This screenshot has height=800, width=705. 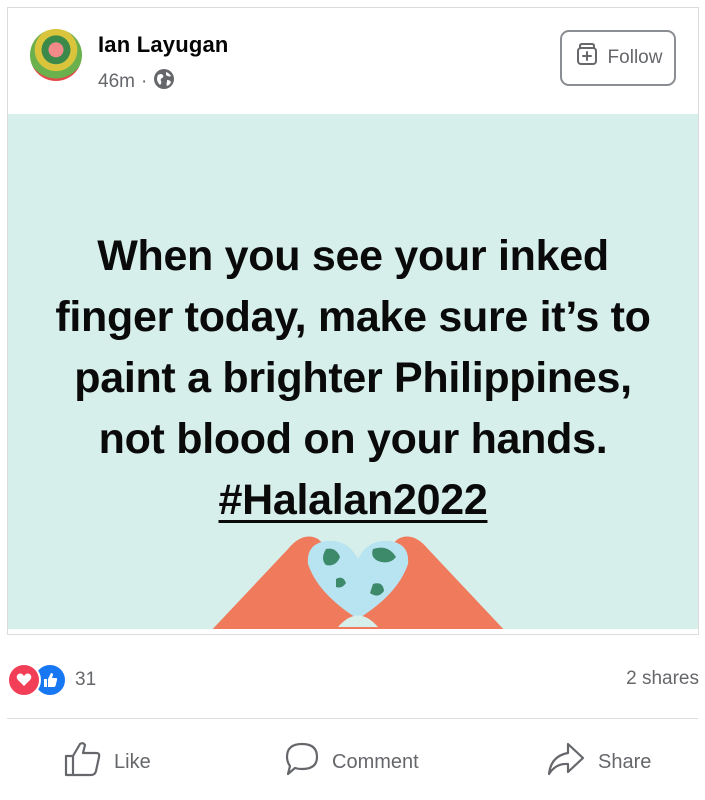 I want to click on share-arrow-icon, so click(x=566, y=762).